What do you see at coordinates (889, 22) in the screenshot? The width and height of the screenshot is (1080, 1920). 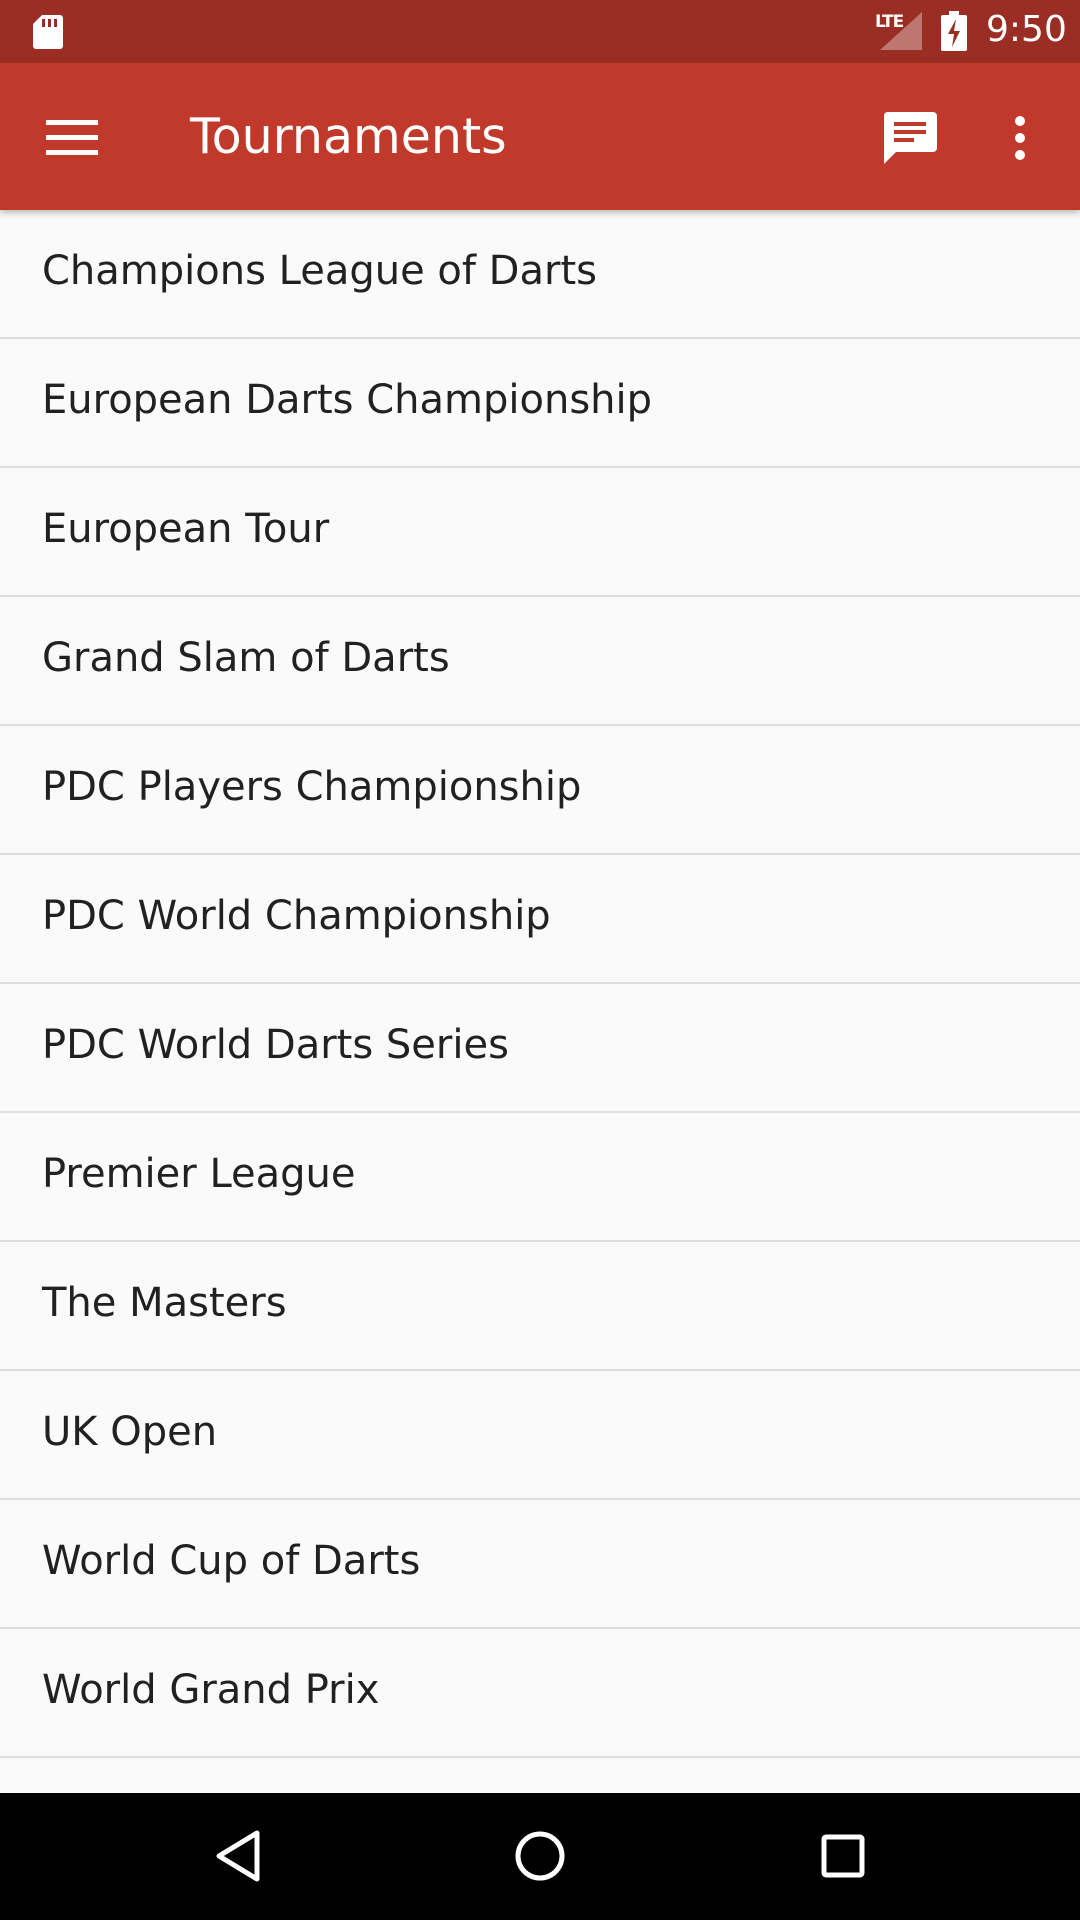 I see `network-type-label: LTE` at bounding box center [889, 22].